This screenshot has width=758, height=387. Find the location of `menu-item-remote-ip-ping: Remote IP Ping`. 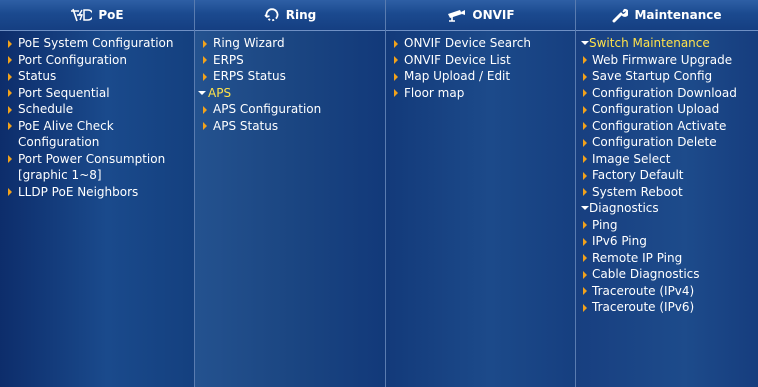

menu-item-remote-ip-ping: Remote IP Ping is located at coordinates (667, 258).